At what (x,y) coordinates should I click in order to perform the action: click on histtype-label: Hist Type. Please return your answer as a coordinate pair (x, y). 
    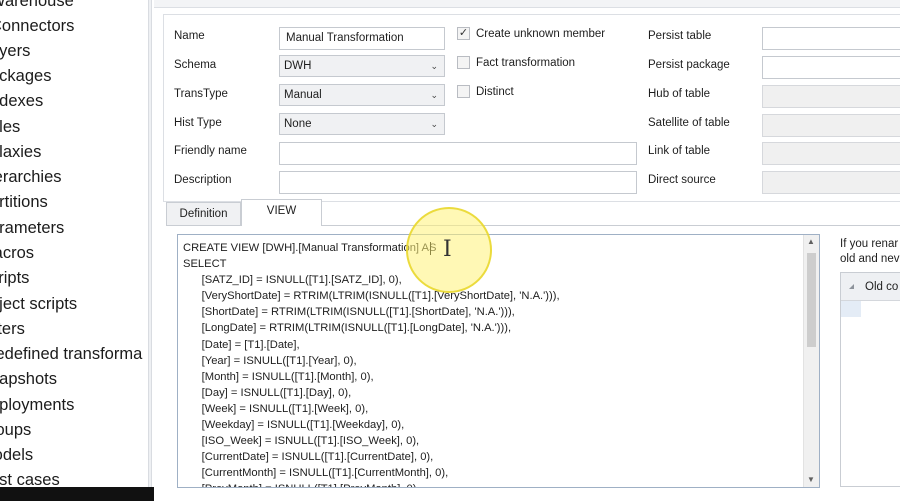
    Looking at the image, I should click on (198, 123).